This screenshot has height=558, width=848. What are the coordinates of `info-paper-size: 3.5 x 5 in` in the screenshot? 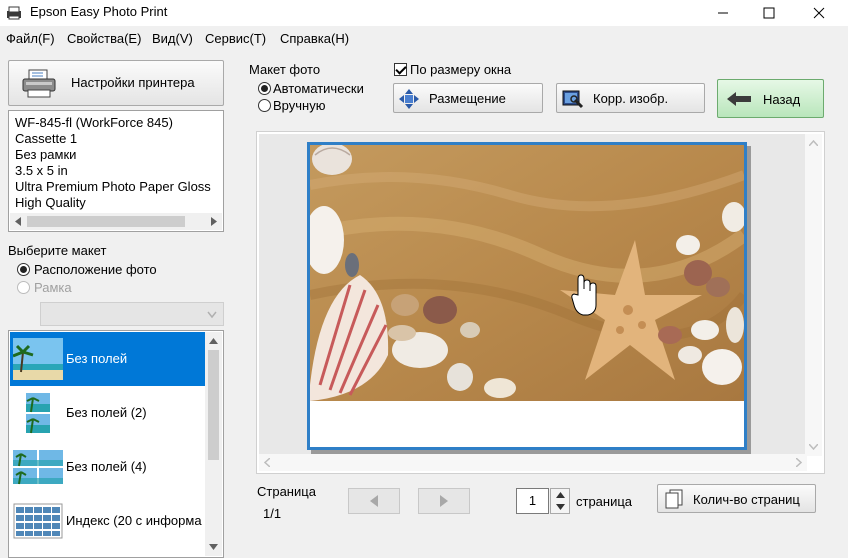 It's located at (41, 170).